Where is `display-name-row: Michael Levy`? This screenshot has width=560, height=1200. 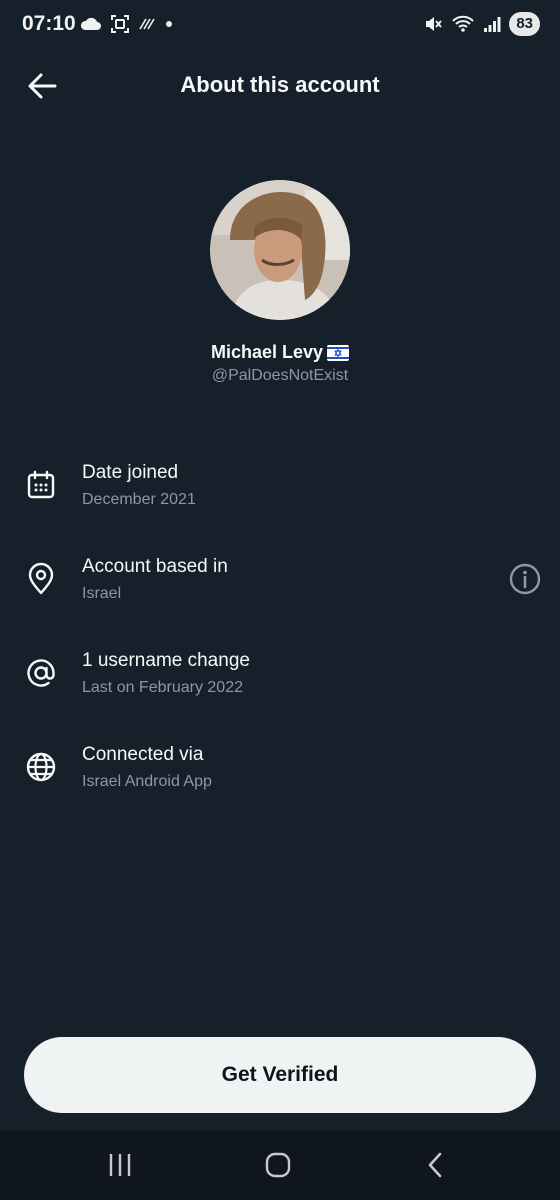 display-name-row: Michael Levy is located at coordinates (280, 354).